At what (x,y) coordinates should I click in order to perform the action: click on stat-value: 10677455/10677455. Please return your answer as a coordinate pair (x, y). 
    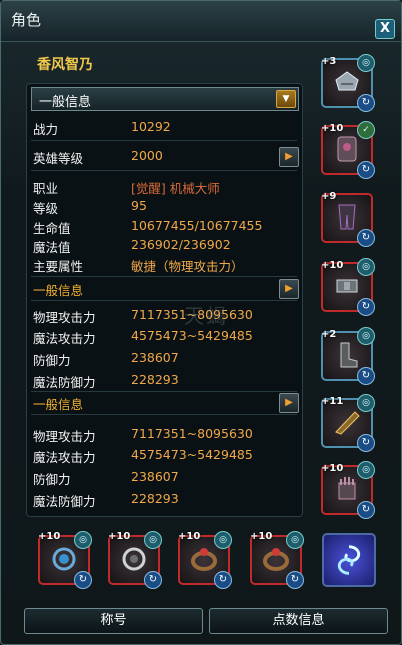
    Looking at the image, I should click on (197, 225).